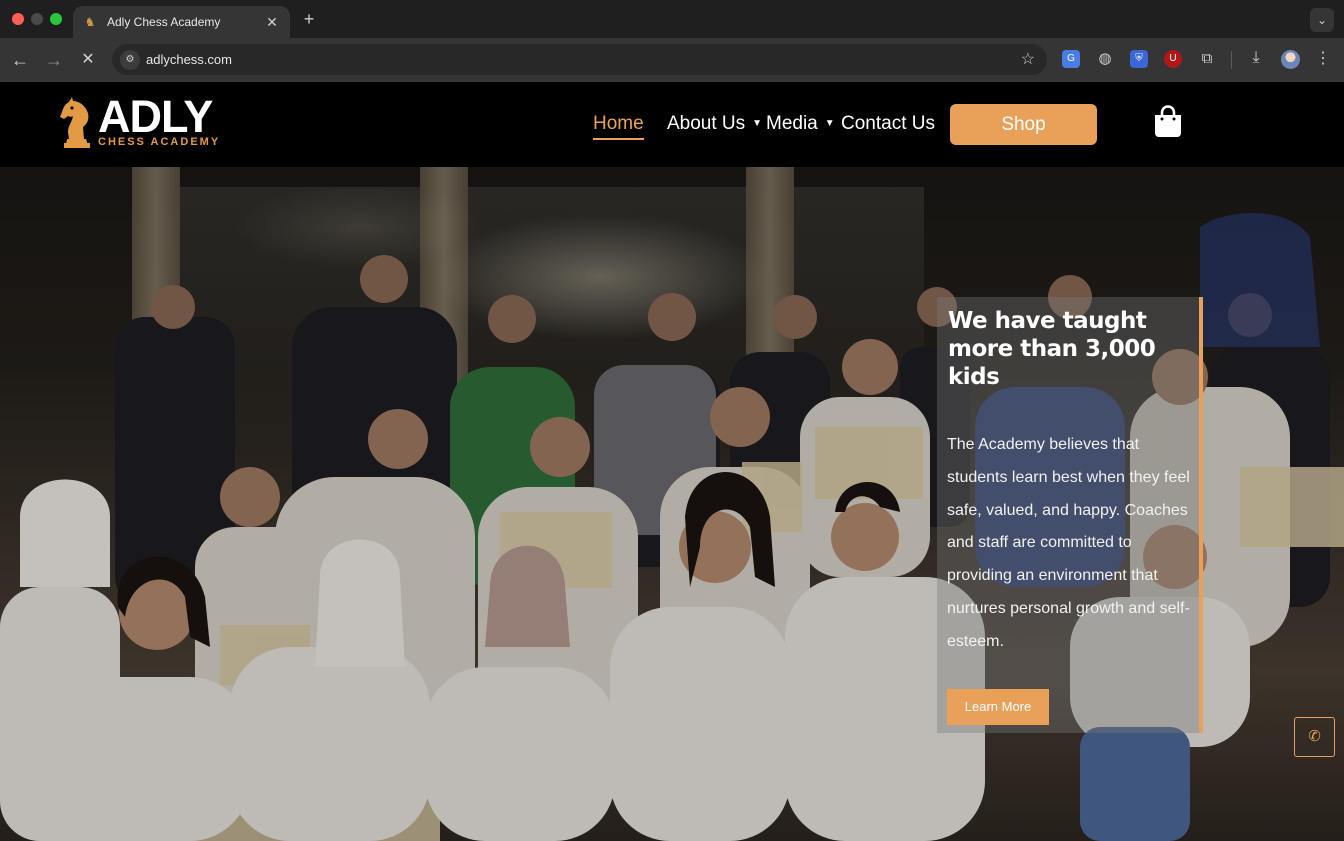 This screenshot has width=1344, height=841. I want to click on chess-knight-favicon-icon: ♞, so click(90, 22).